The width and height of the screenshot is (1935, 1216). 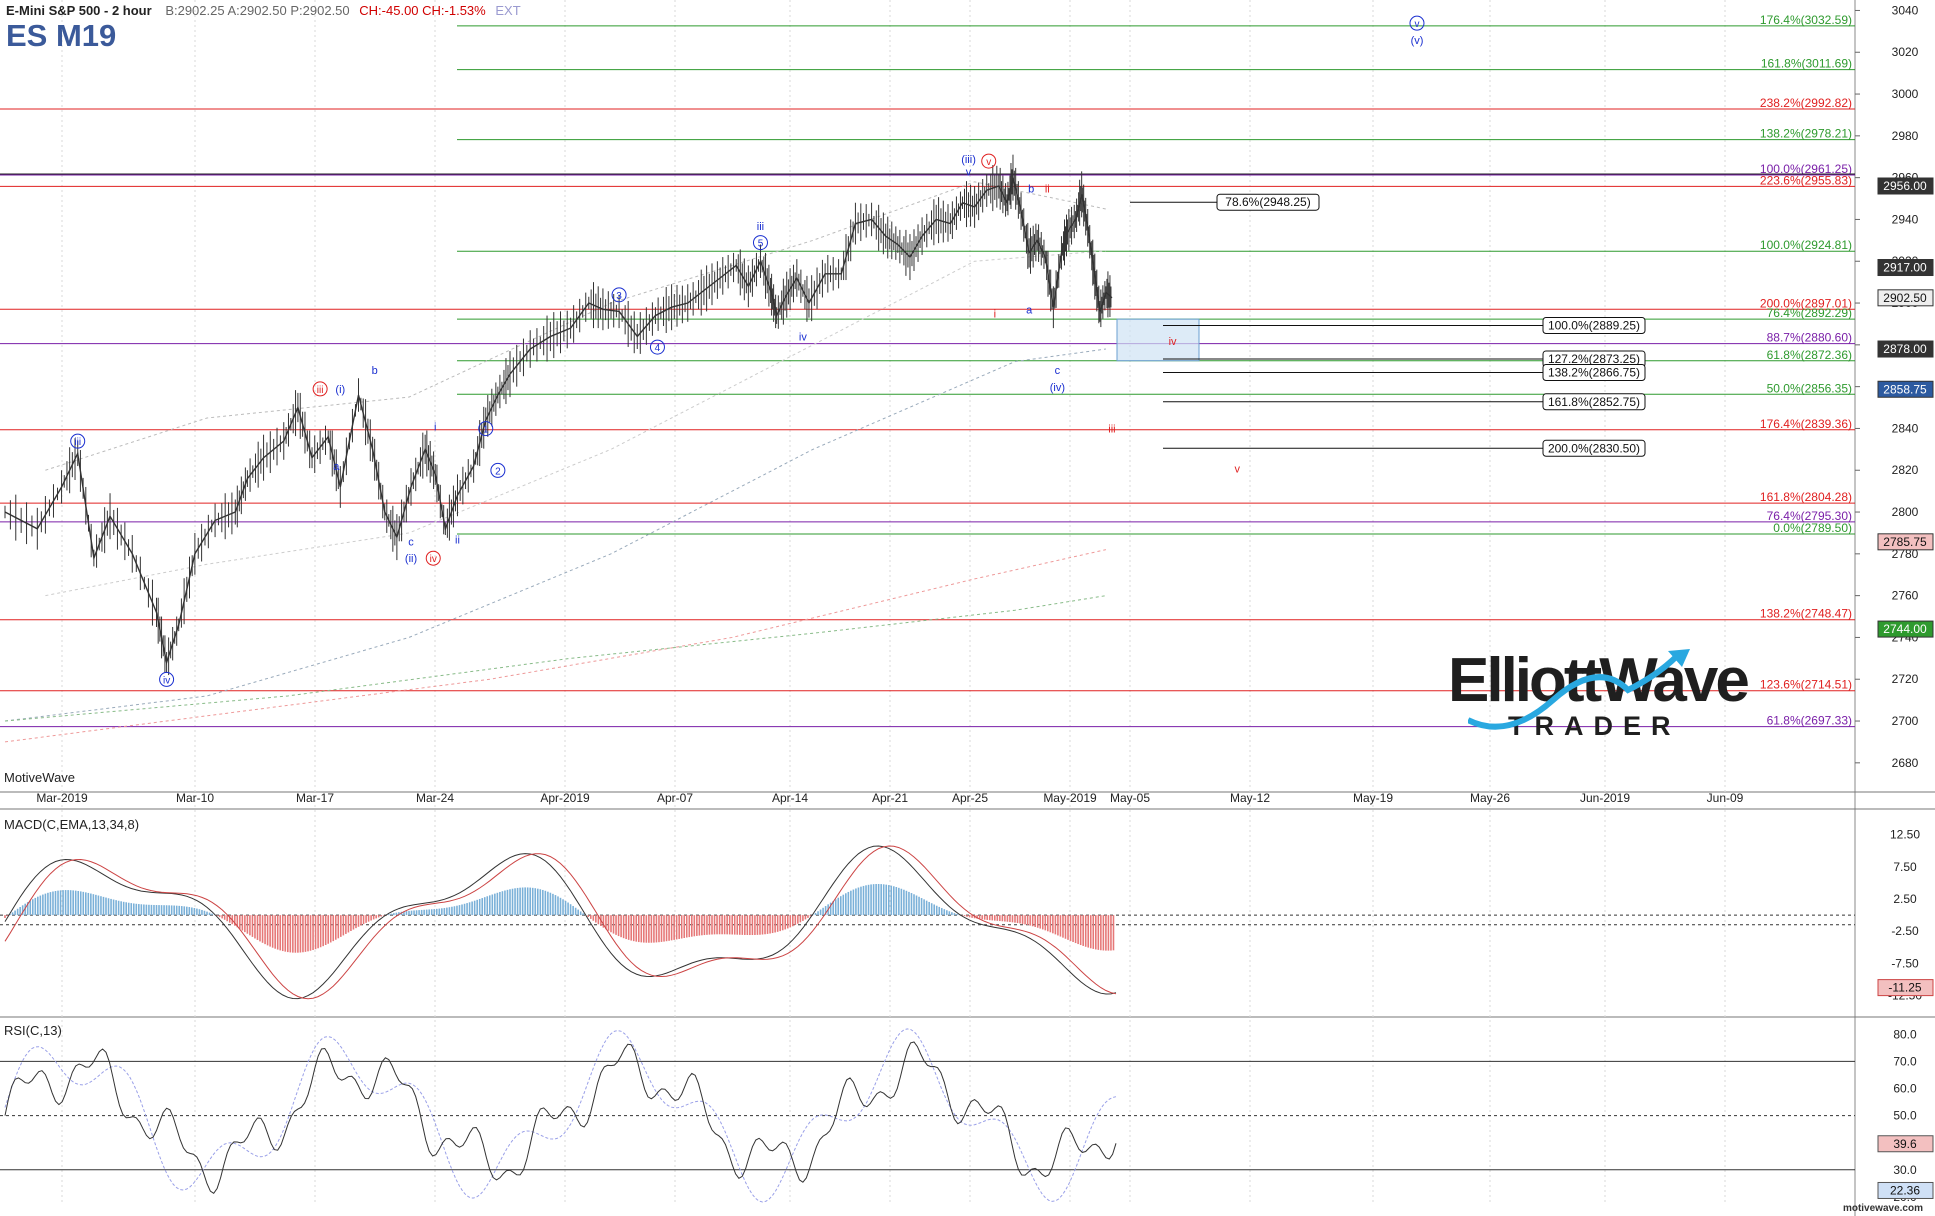 What do you see at coordinates (40, 777) in the screenshot?
I see `motivewave-brand: MotiveWave` at bounding box center [40, 777].